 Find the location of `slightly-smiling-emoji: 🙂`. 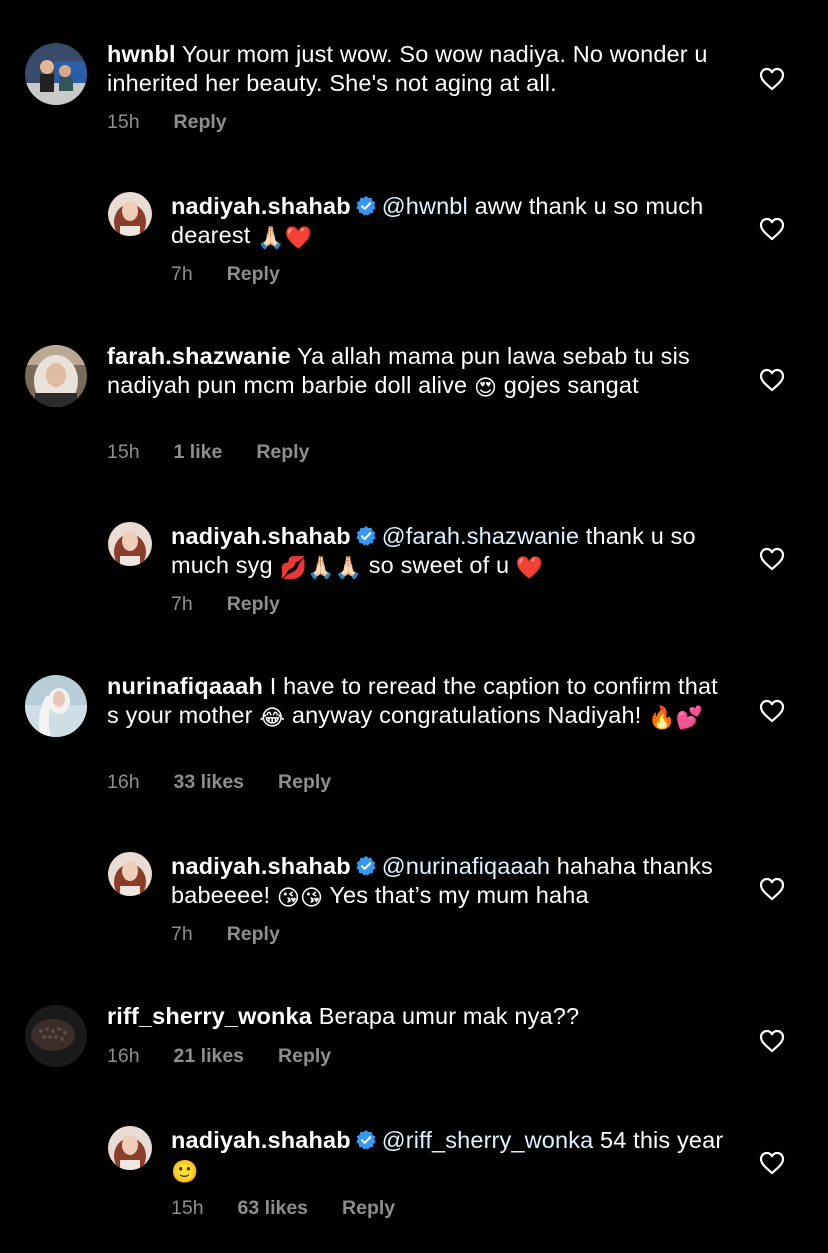

slightly-smiling-emoji: 🙂 is located at coordinates (185, 1171).